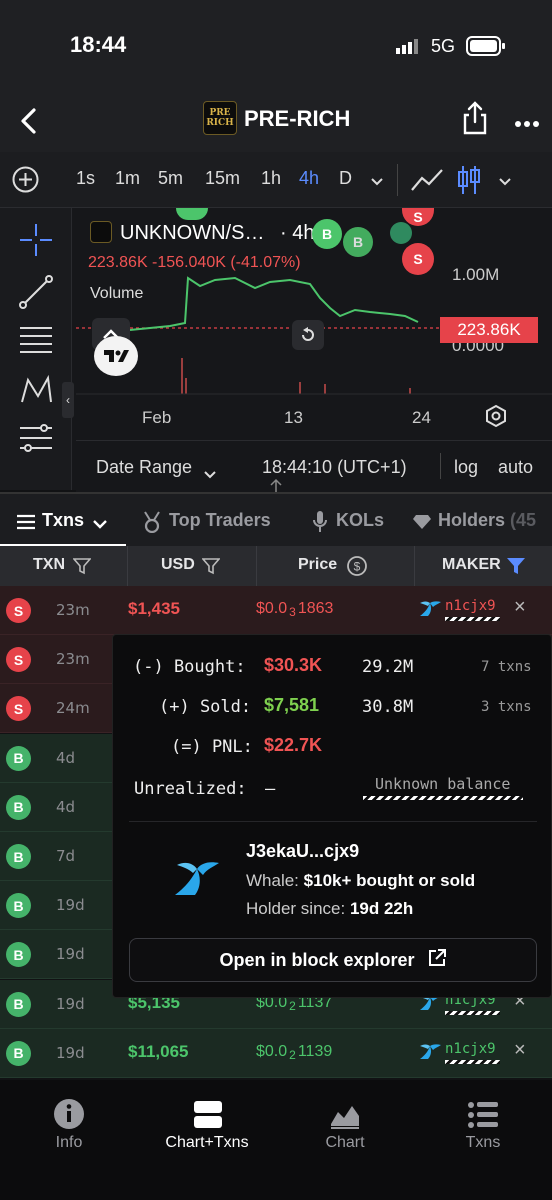 This screenshot has height=1200, width=552. What do you see at coordinates (476, 274) in the screenshot?
I see `axis-high-label: 1.00M` at bounding box center [476, 274].